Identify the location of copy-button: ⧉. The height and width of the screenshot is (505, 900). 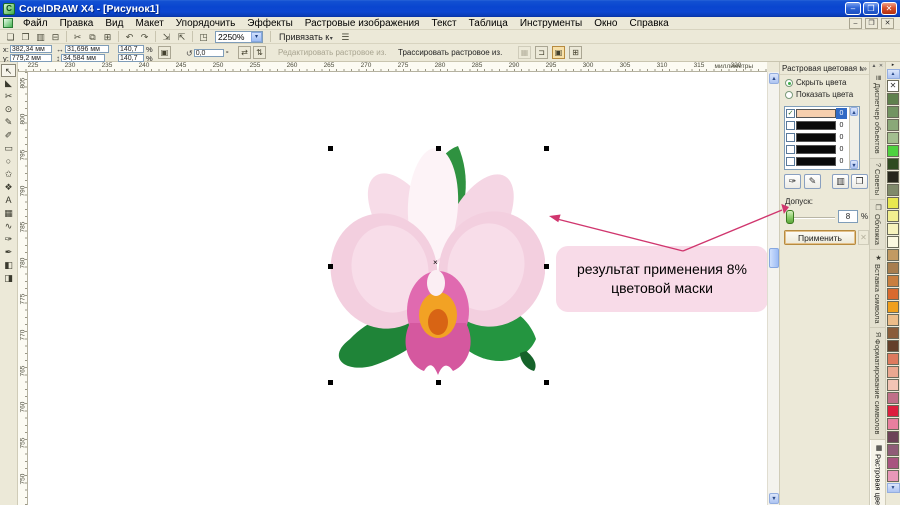
(92, 37).